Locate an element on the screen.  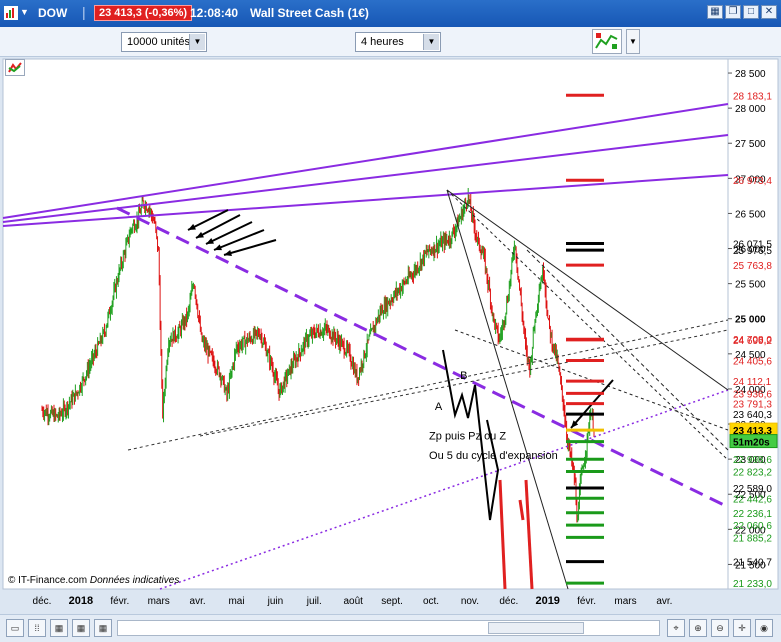
price-tag: 25 763,8 is located at coordinates (752, 266).